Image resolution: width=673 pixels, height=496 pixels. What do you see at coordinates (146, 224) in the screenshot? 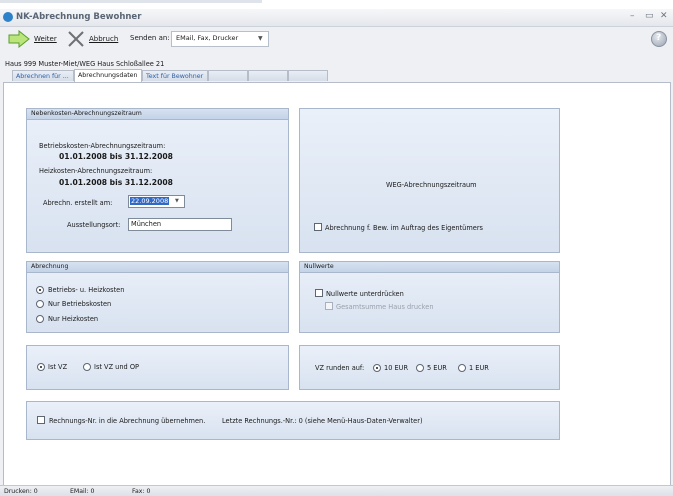
I see `ausstellungsort-value: München` at bounding box center [146, 224].